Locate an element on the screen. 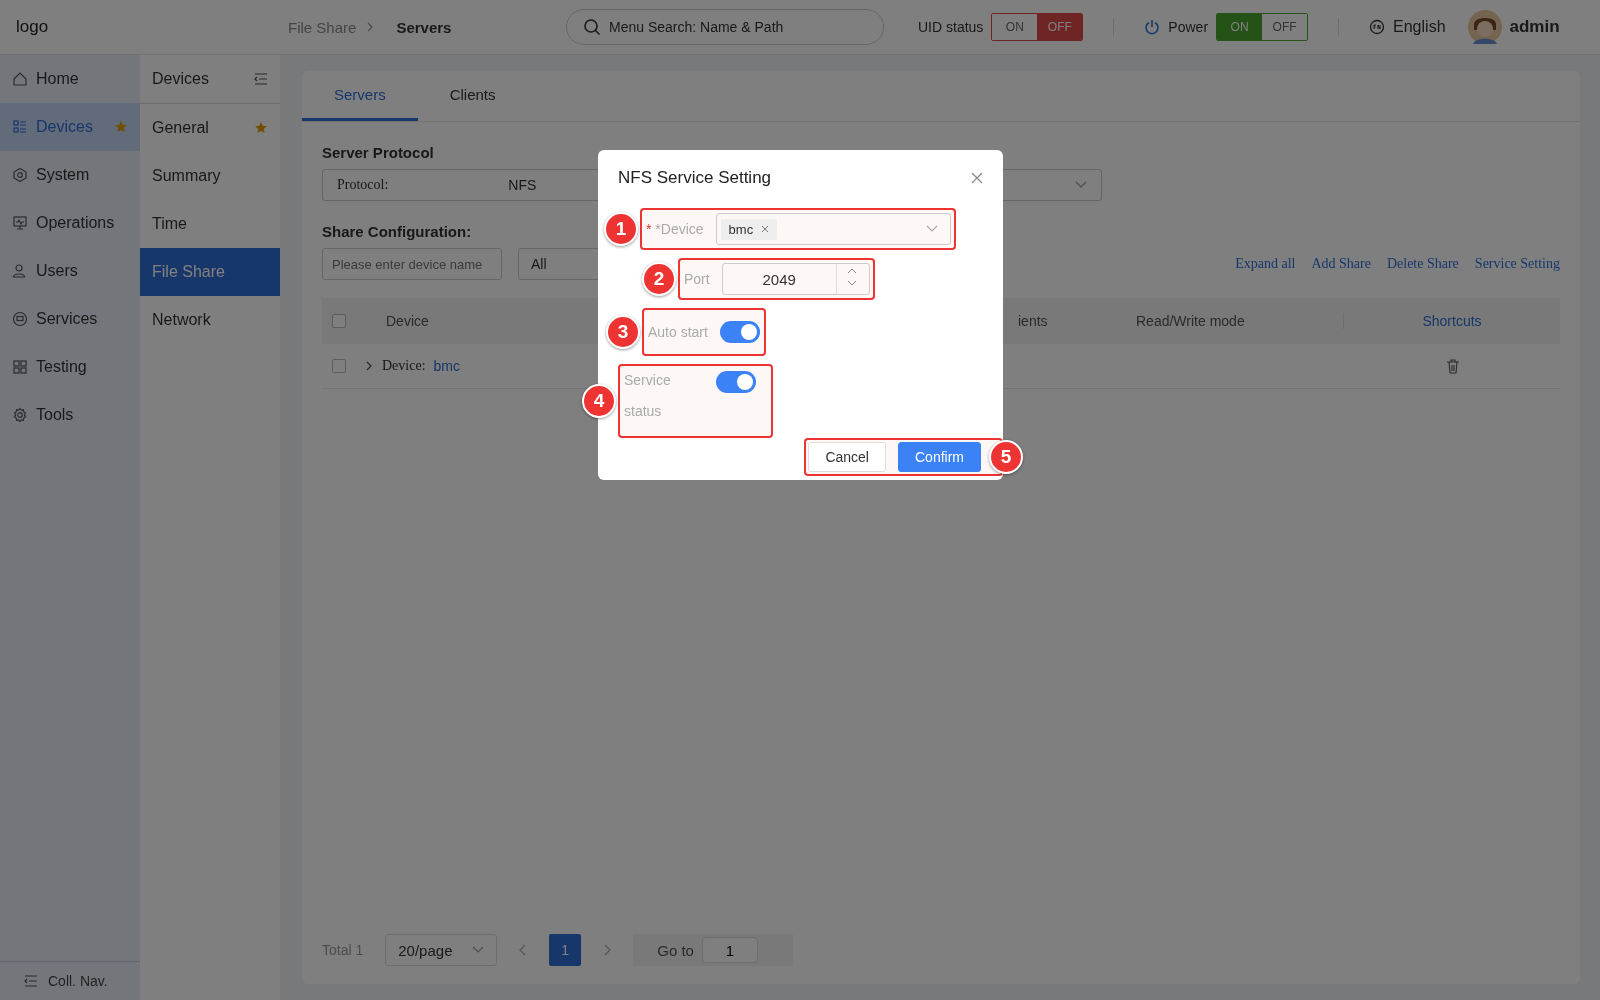 The height and width of the screenshot is (1000, 1600). sub-nav-item: General is located at coordinates (210, 128).